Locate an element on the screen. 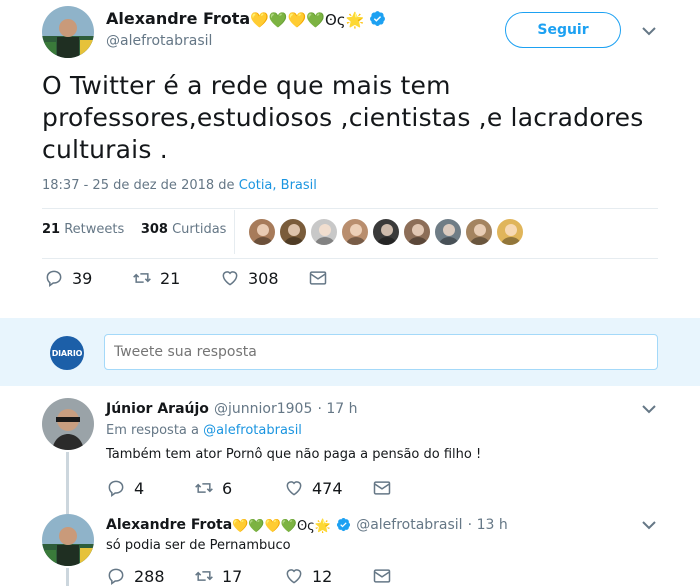 The height and width of the screenshot is (586, 700). in-reply-handle-link: @alefrotabrasil is located at coordinates (252, 430).